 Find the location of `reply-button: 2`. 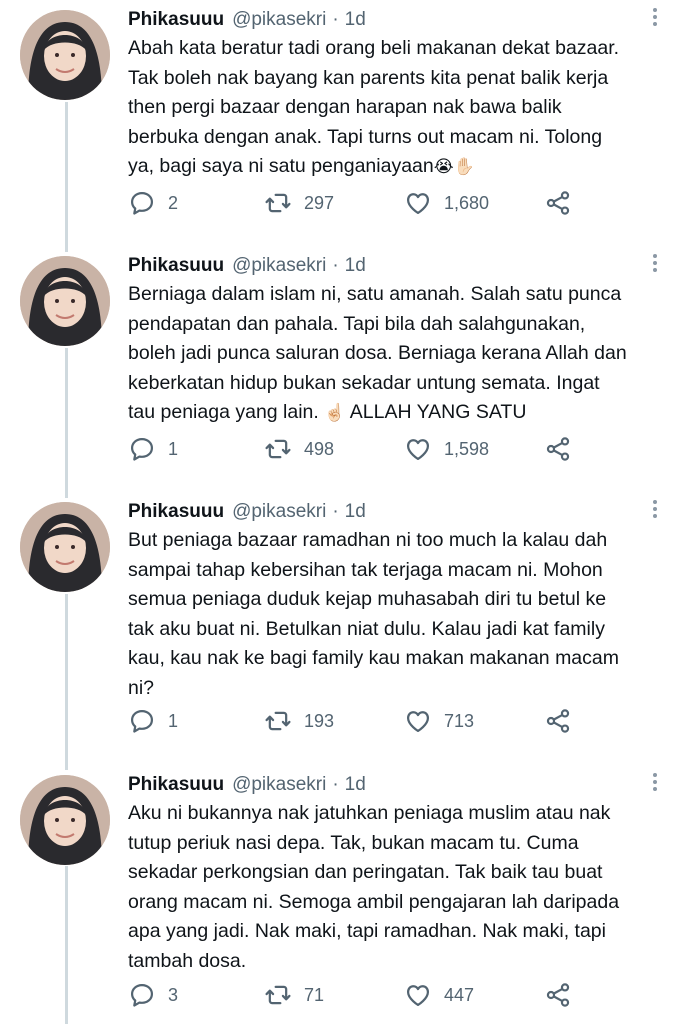

reply-button: 2 is located at coordinates (153, 203).